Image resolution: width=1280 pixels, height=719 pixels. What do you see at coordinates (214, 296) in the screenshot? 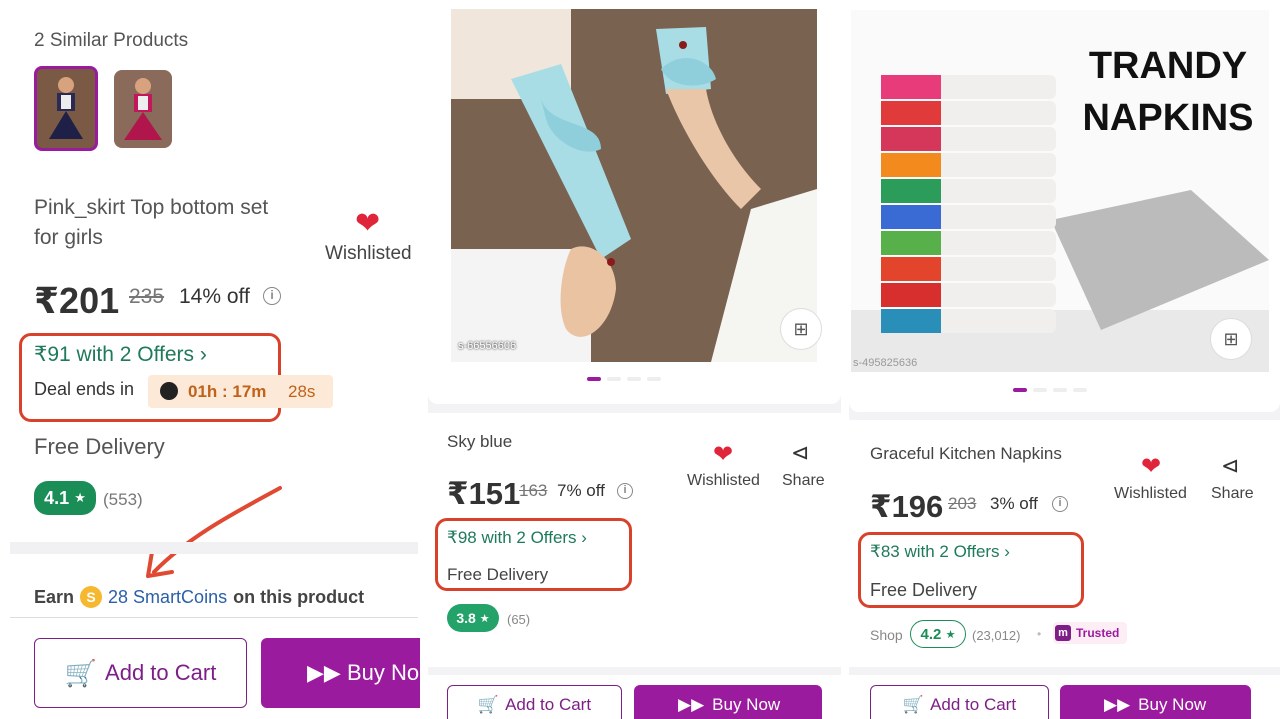
I see `discount: 14% off` at bounding box center [214, 296].